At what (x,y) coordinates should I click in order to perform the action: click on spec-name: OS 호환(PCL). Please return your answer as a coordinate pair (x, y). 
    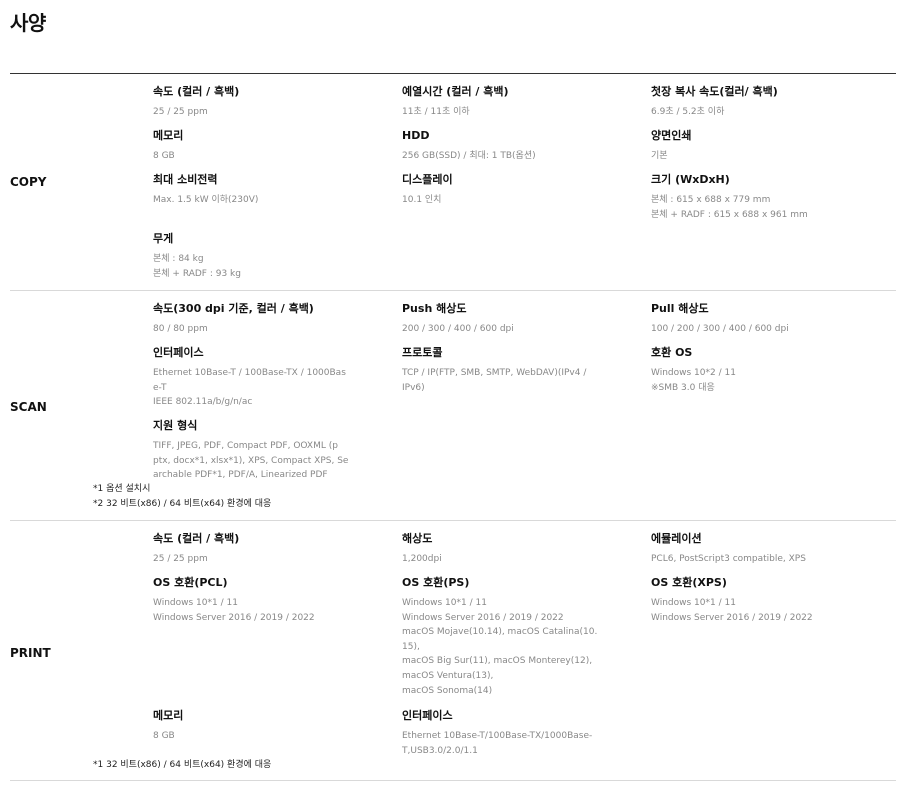
    Looking at the image, I should click on (190, 582).